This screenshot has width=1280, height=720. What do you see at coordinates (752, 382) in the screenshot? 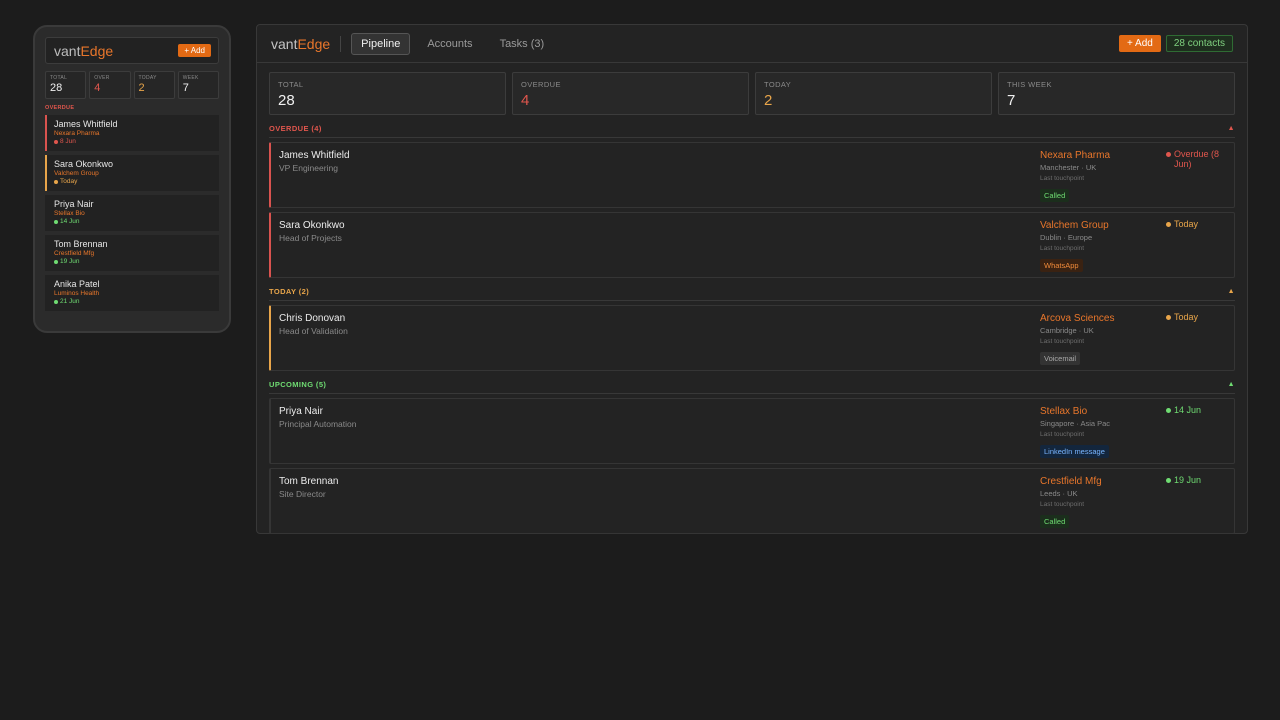
I see `section-header-upcoming: UPCOMING (5) ▲` at bounding box center [752, 382].